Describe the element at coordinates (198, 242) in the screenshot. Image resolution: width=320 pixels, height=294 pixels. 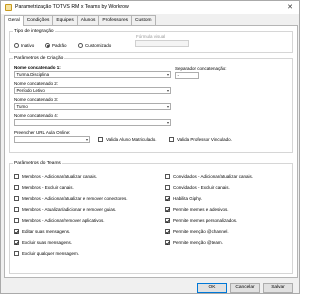
I see `mencao-team-label: Permite menção @team.` at that location.